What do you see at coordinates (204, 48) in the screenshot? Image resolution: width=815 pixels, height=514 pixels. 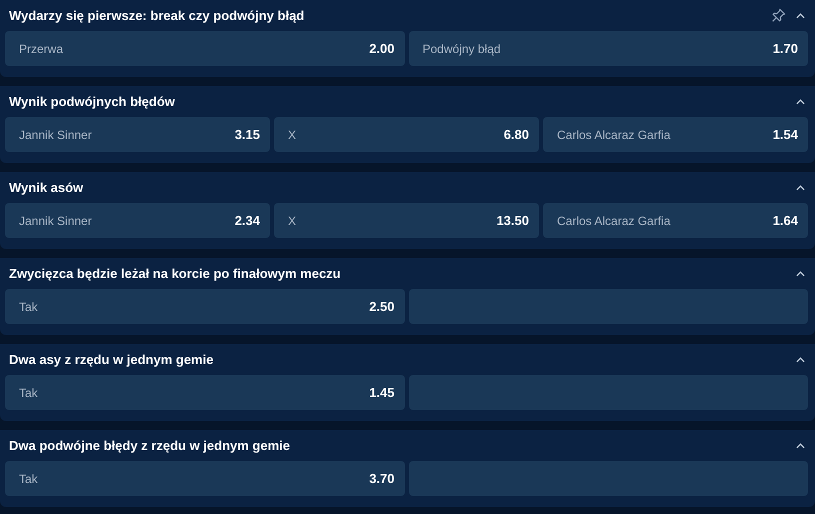 I see `odds-button: Przerwa 2.00` at bounding box center [204, 48].